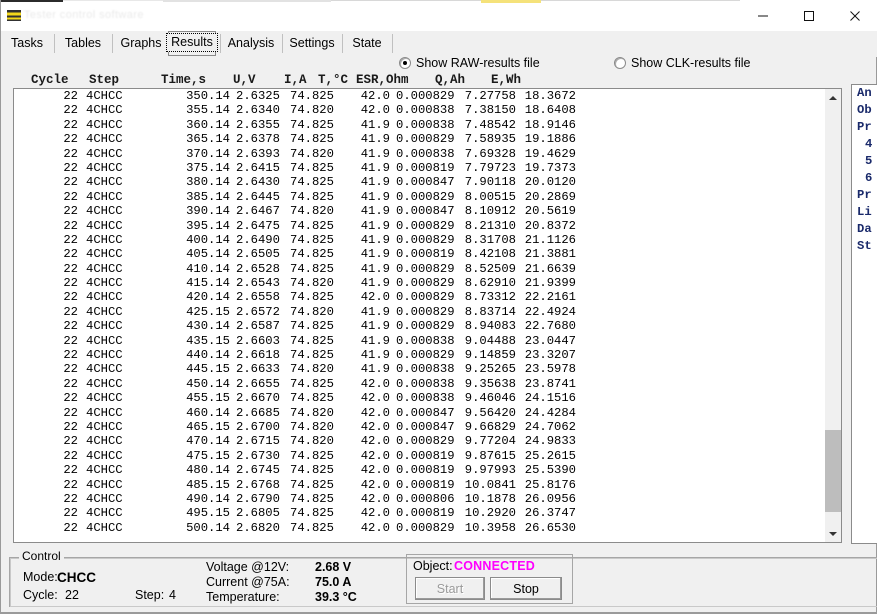  Describe the element at coordinates (691, 63) in the screenshot. I see `radio-show-clk-results-label: Show CLK-results file` at that location.